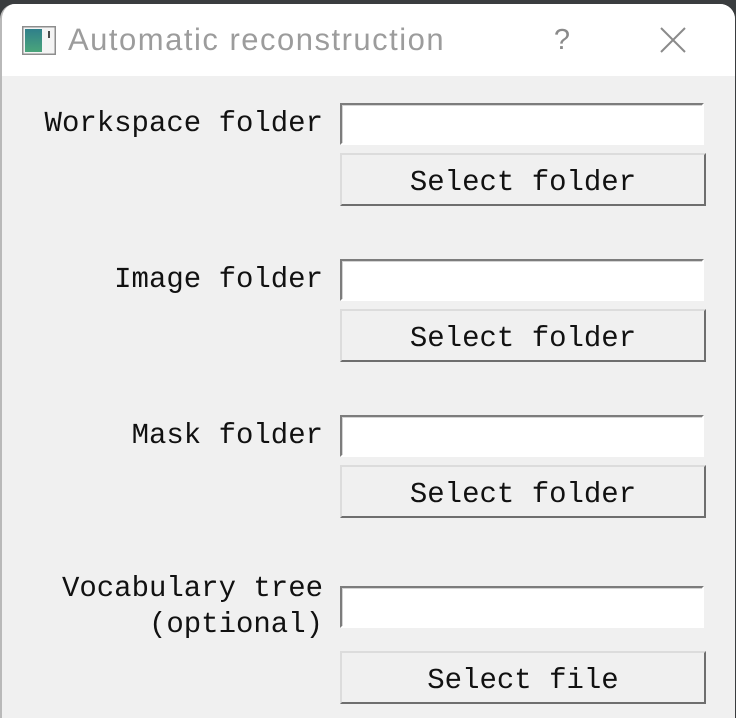 This screenshot has width=736, height=718. Describe the element at coordinates (673, 40) in the screenshot. I see `close-icon` at that location.